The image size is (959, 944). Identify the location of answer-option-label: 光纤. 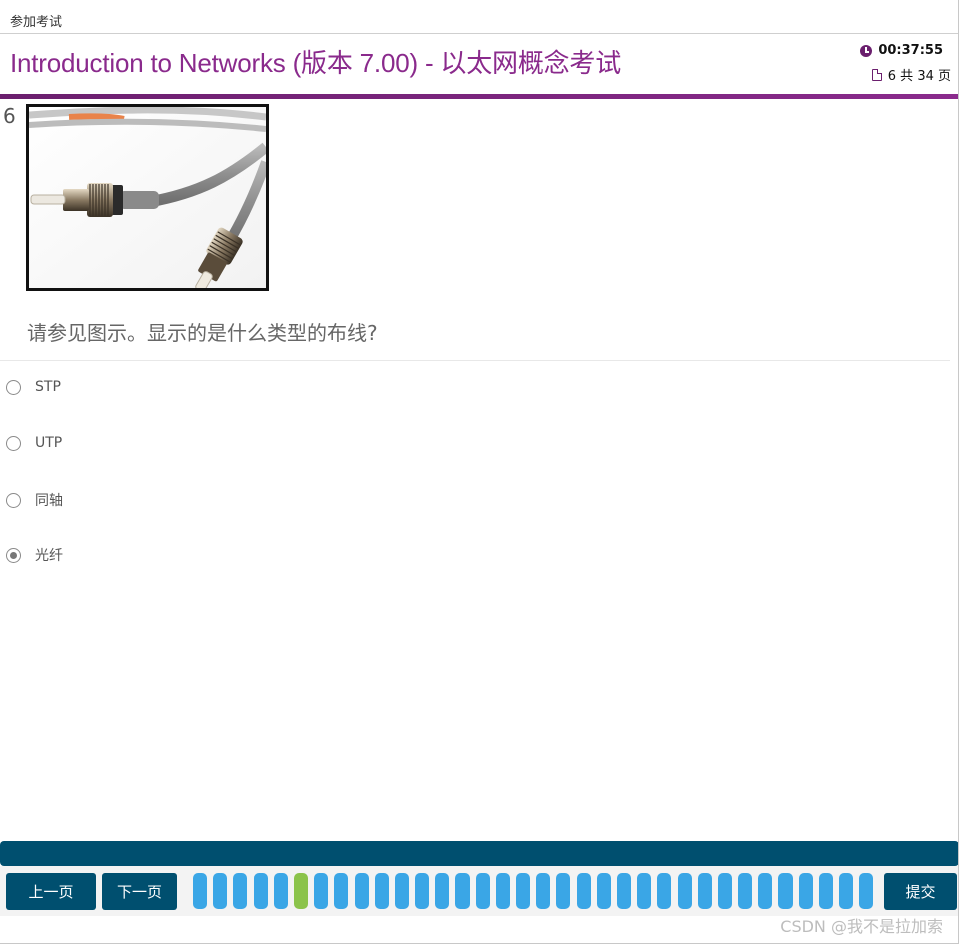
(49, 555).